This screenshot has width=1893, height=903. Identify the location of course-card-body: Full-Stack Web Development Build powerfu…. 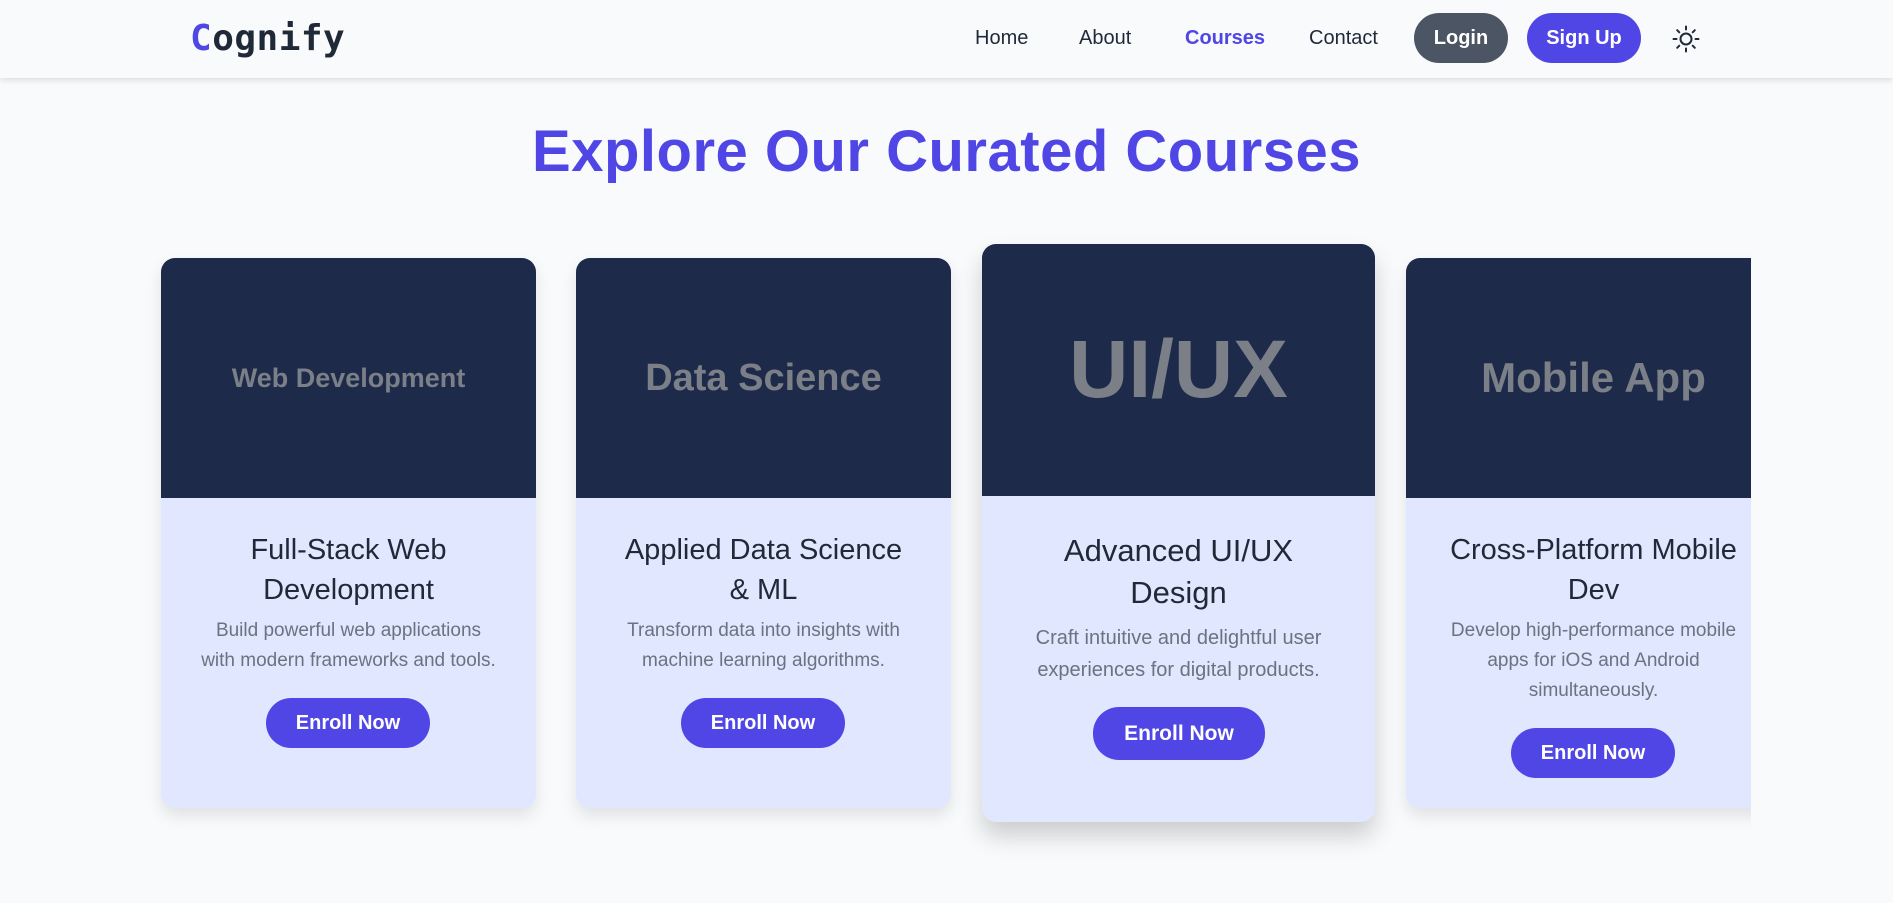
(348, 603).